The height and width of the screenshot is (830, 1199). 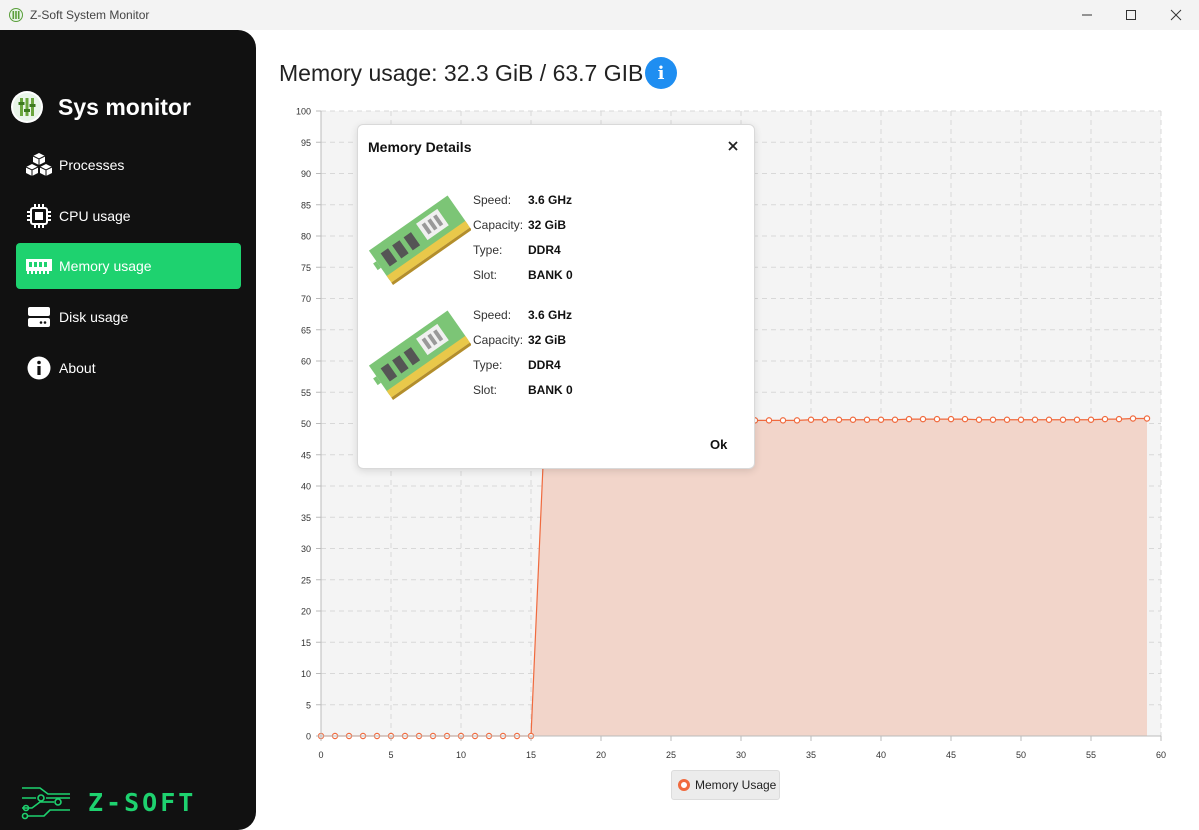 What do you see at coordinates (128, 216) in the screenshot?
I see `sidebar-item-cpu-usage: CPU usage` at bounding box center [128, 216].